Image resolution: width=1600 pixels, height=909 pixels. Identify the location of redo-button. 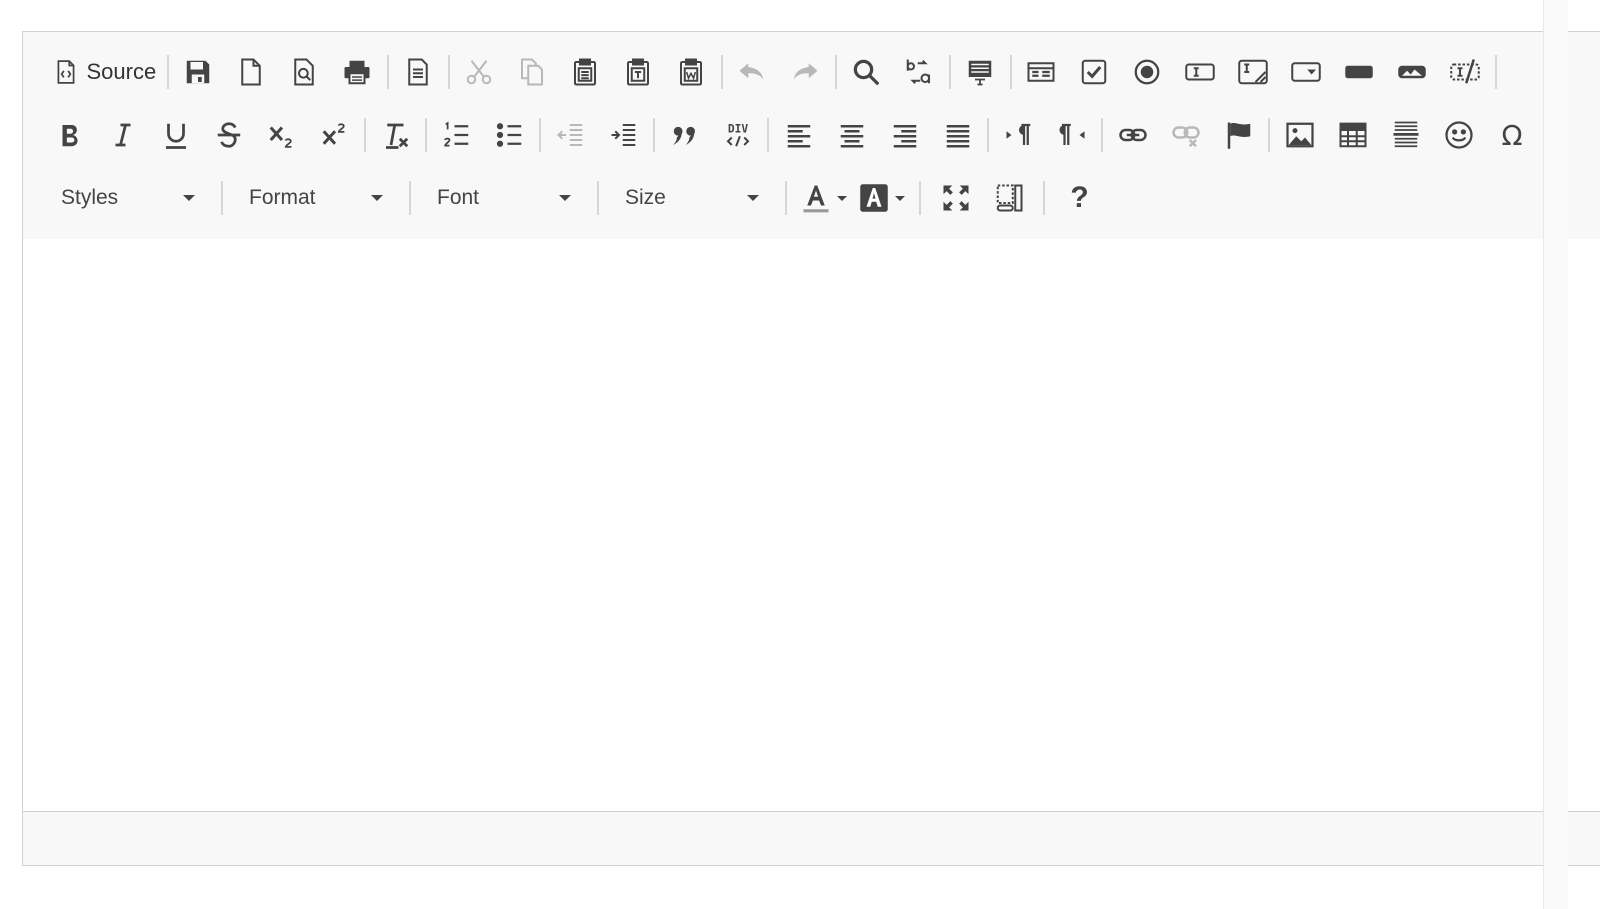
(805, 72).